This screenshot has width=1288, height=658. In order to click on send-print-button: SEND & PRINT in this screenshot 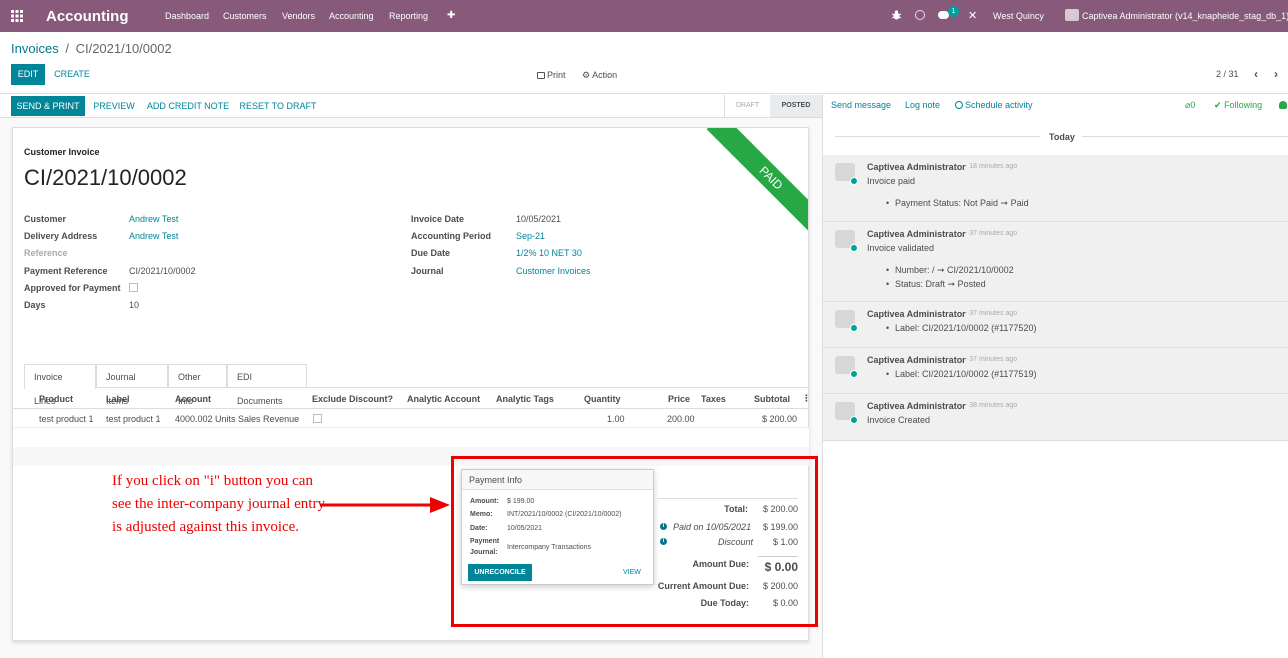, I will do `click(48, 106)`.